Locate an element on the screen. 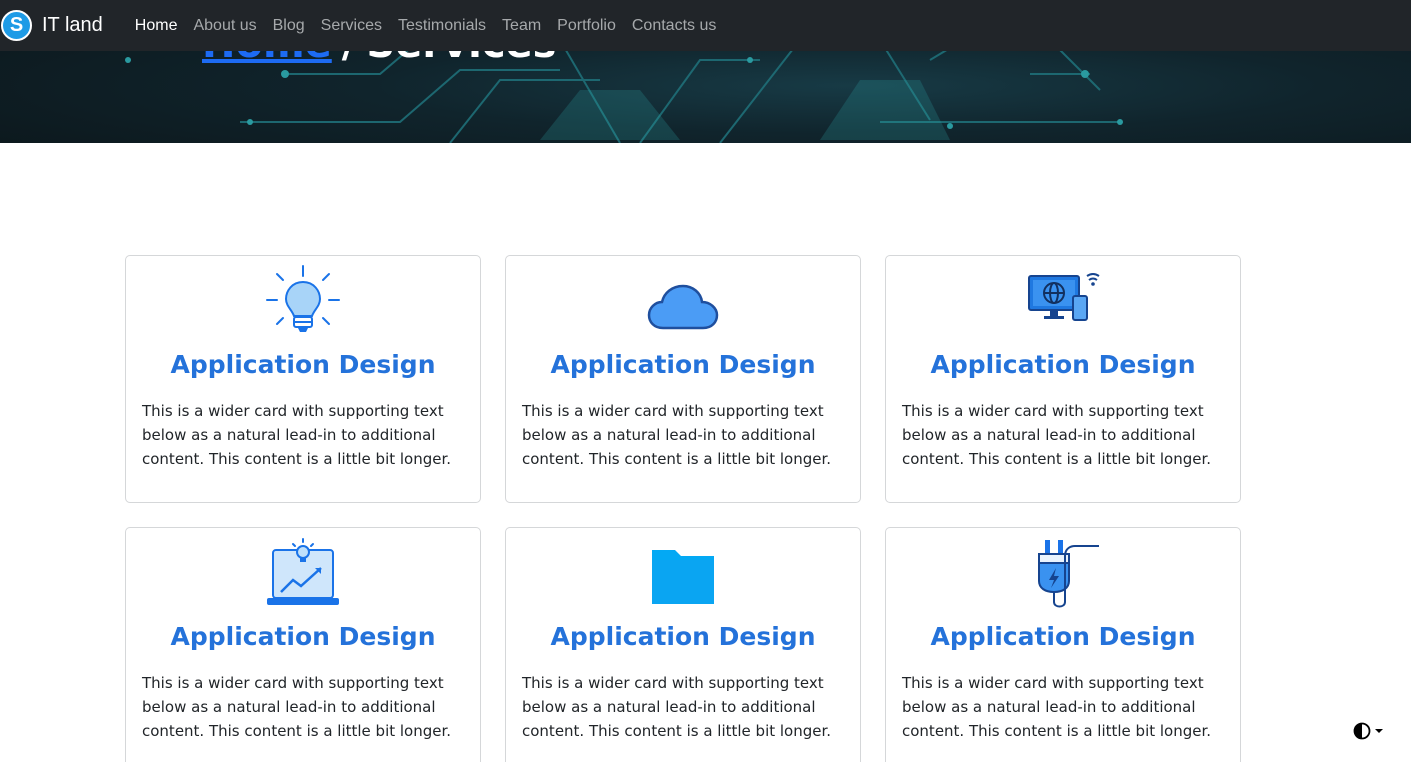  laptop-growth-icon is located at coordinates (303, 571).